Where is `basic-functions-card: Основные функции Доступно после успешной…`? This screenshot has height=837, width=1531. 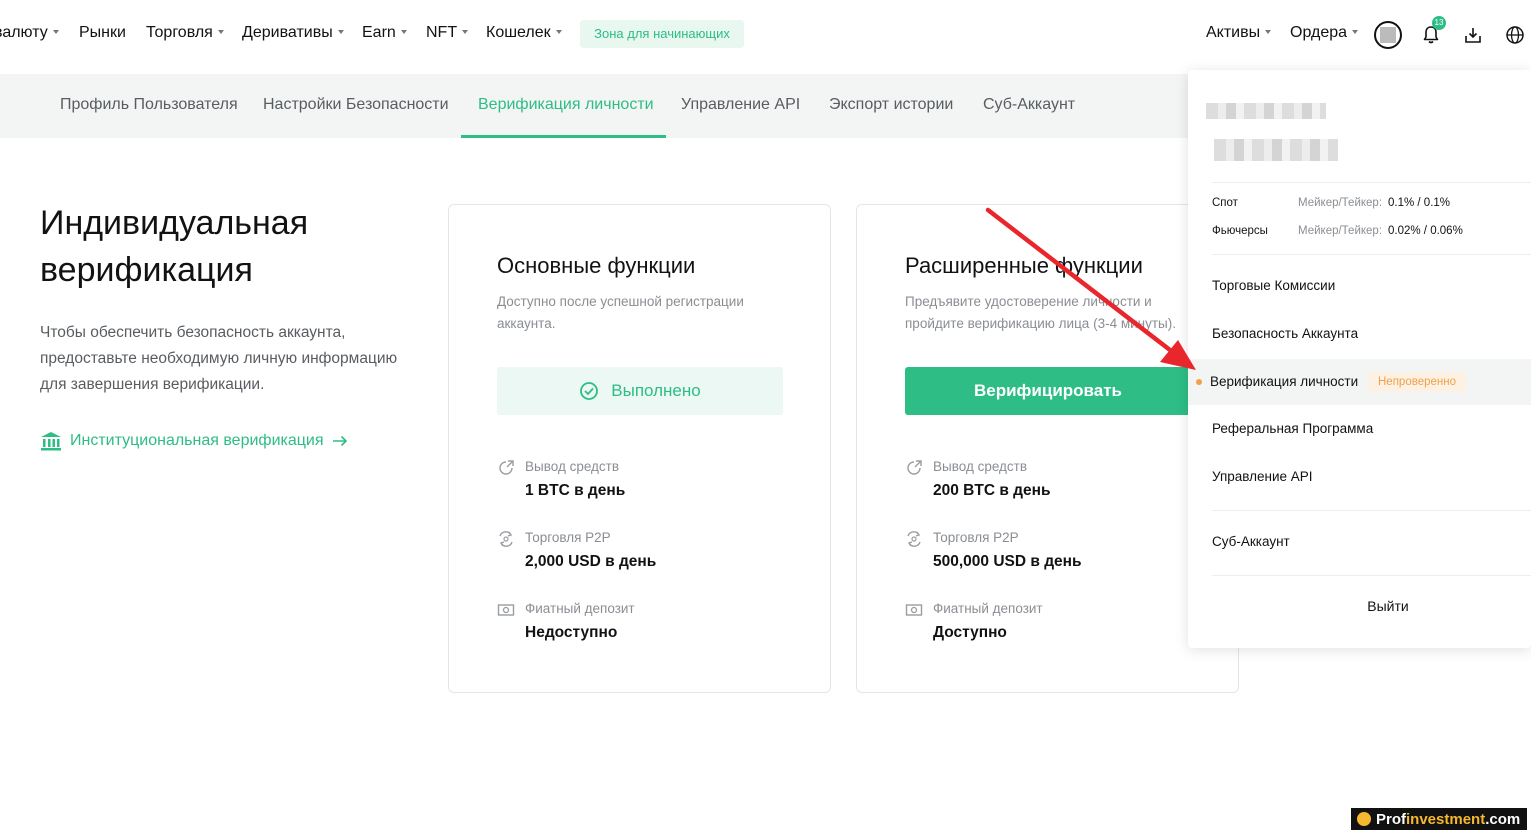
basic-functions-card: Основные функции Доступно после успешной… is located at coordinates (639, 448).